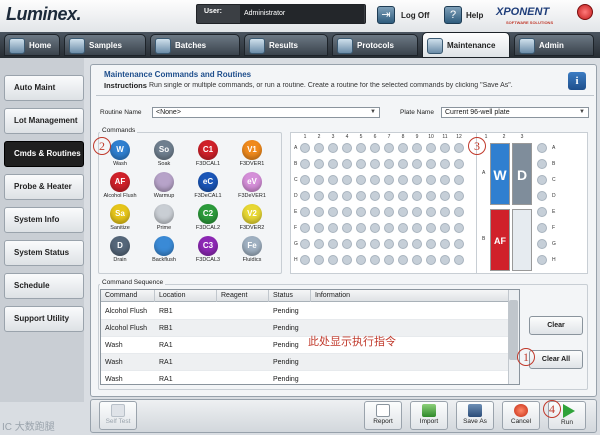  I want to click on command-button: AF Alcohol Flush, so click(120, 188).